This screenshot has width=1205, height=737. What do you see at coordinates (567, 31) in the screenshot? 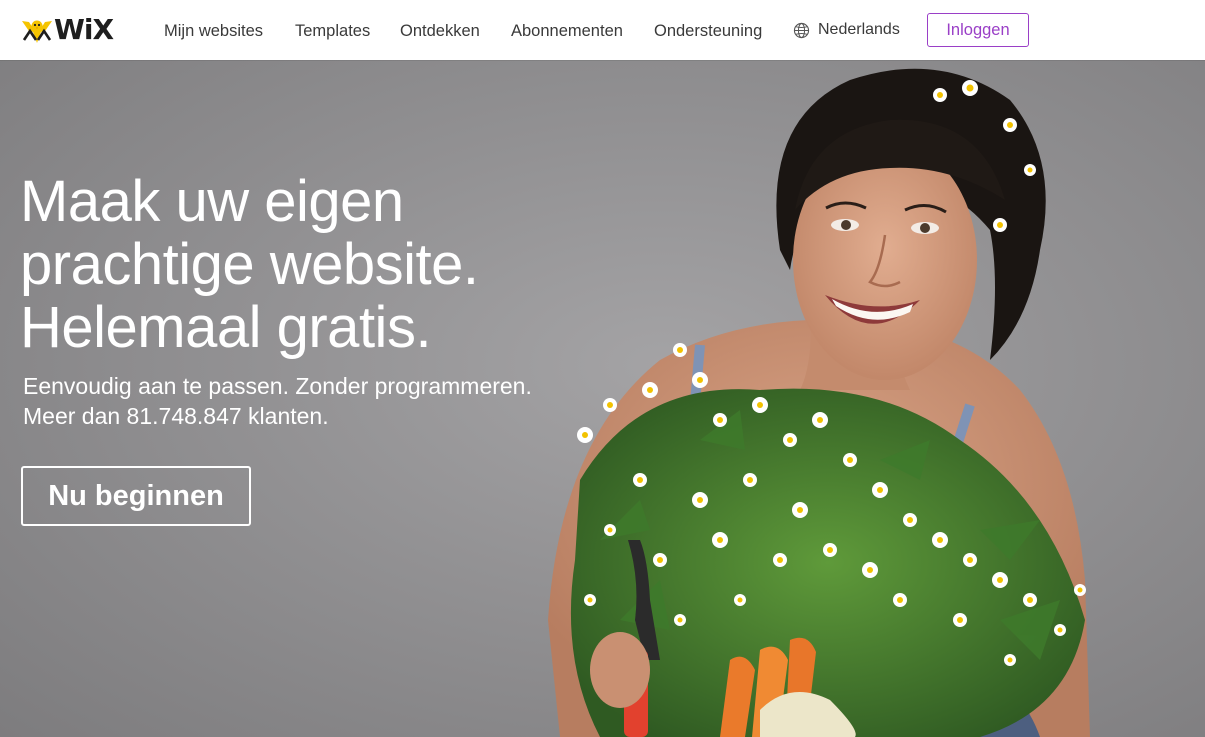
I see `nav-item-plans: Abonnementen` at bounding box center [567, 31].